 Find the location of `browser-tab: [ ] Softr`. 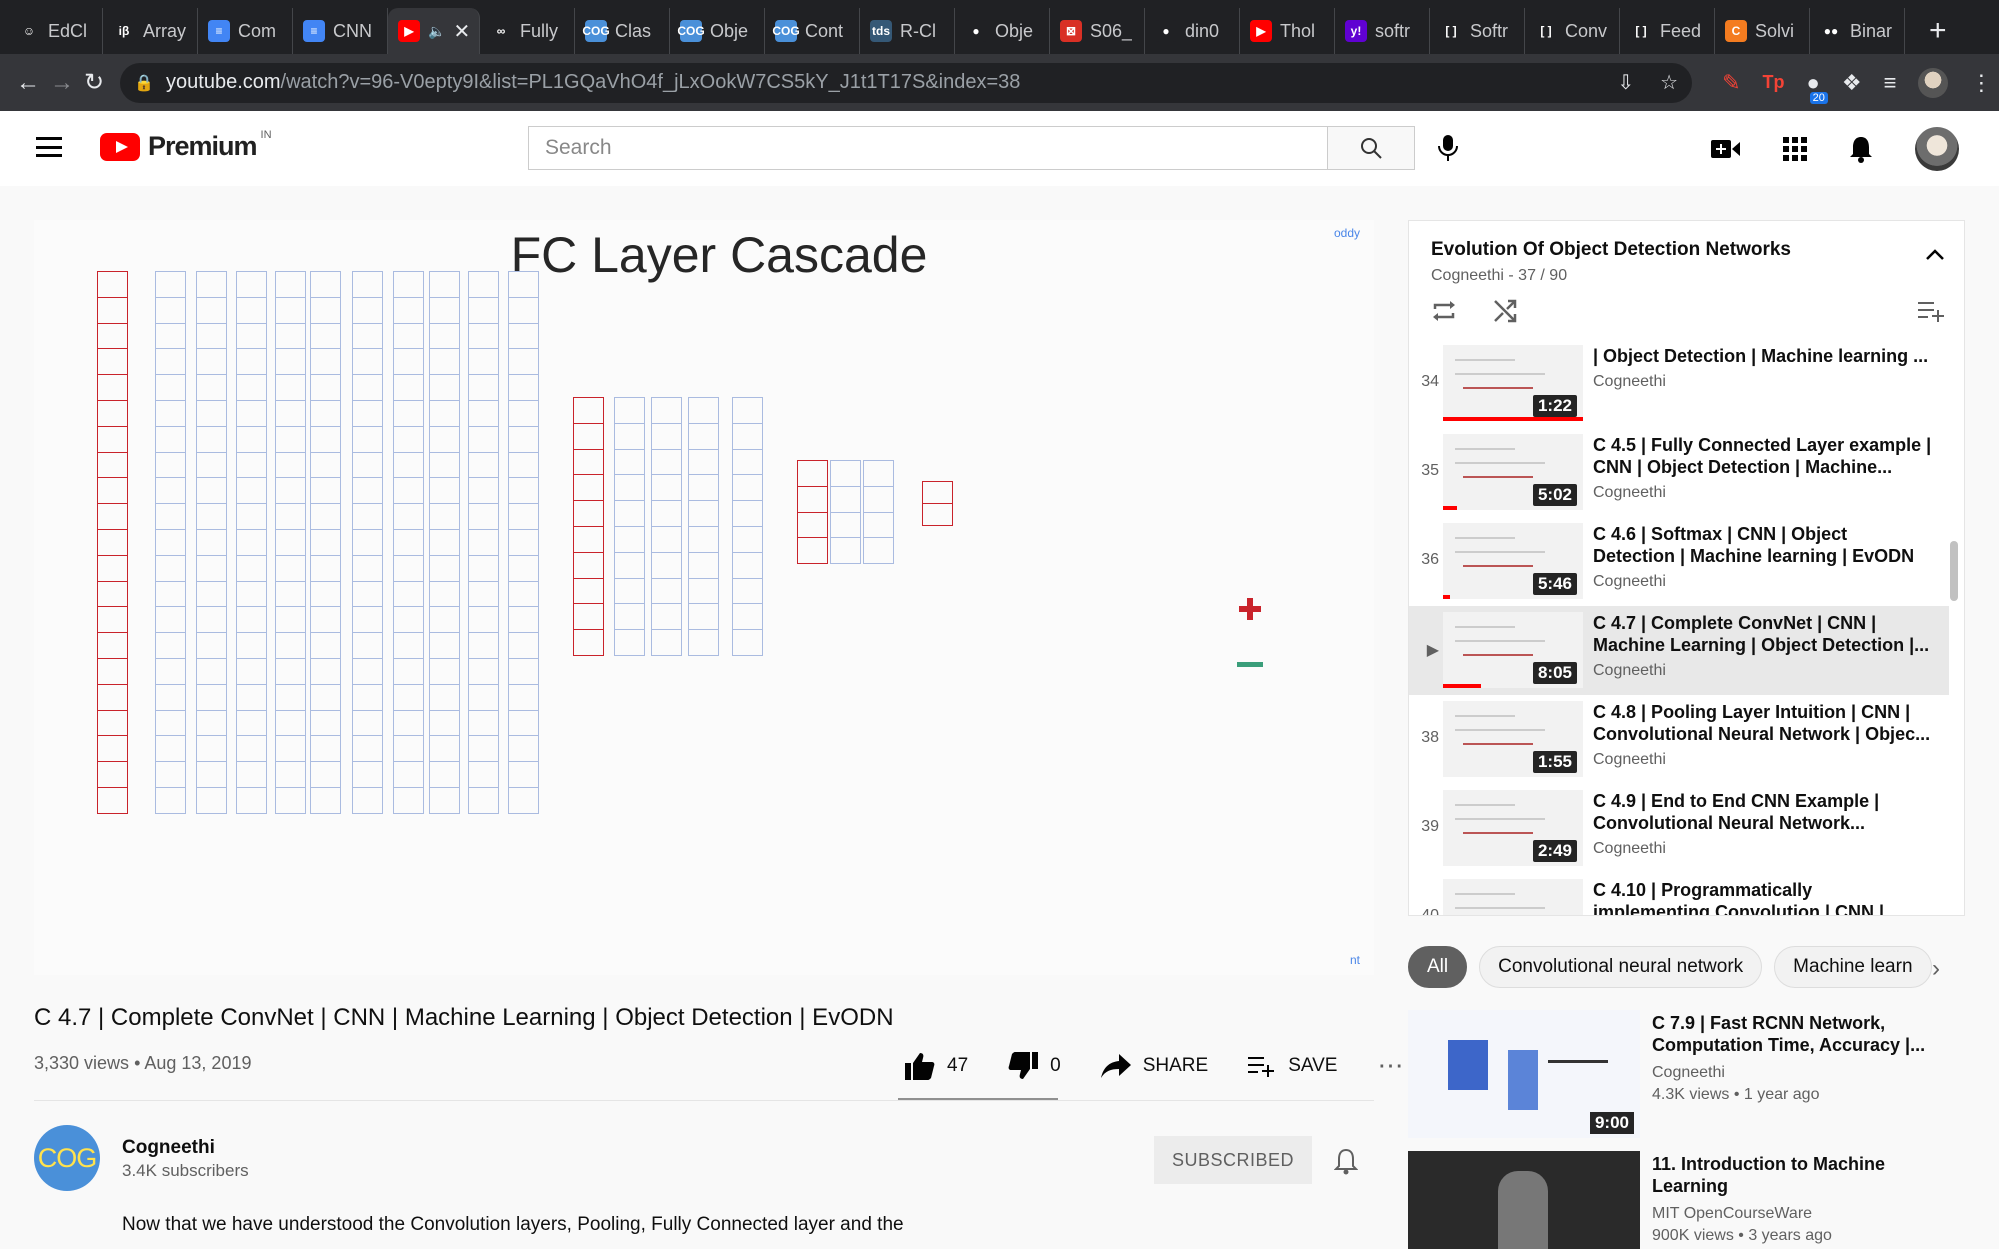

browser-tab: [ ] Softr is located at coordinates (1477, 31).